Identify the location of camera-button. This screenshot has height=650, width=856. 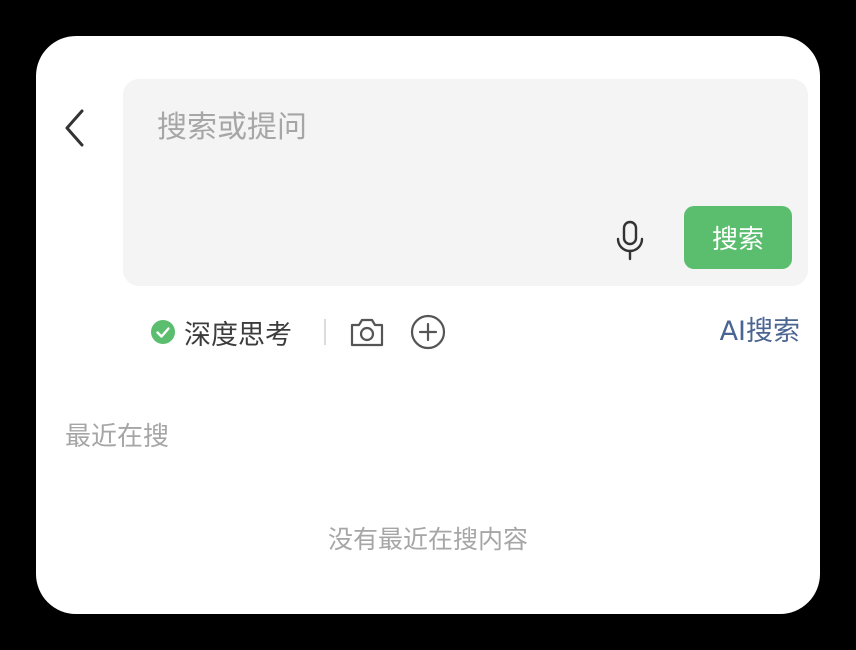
(367, 332).